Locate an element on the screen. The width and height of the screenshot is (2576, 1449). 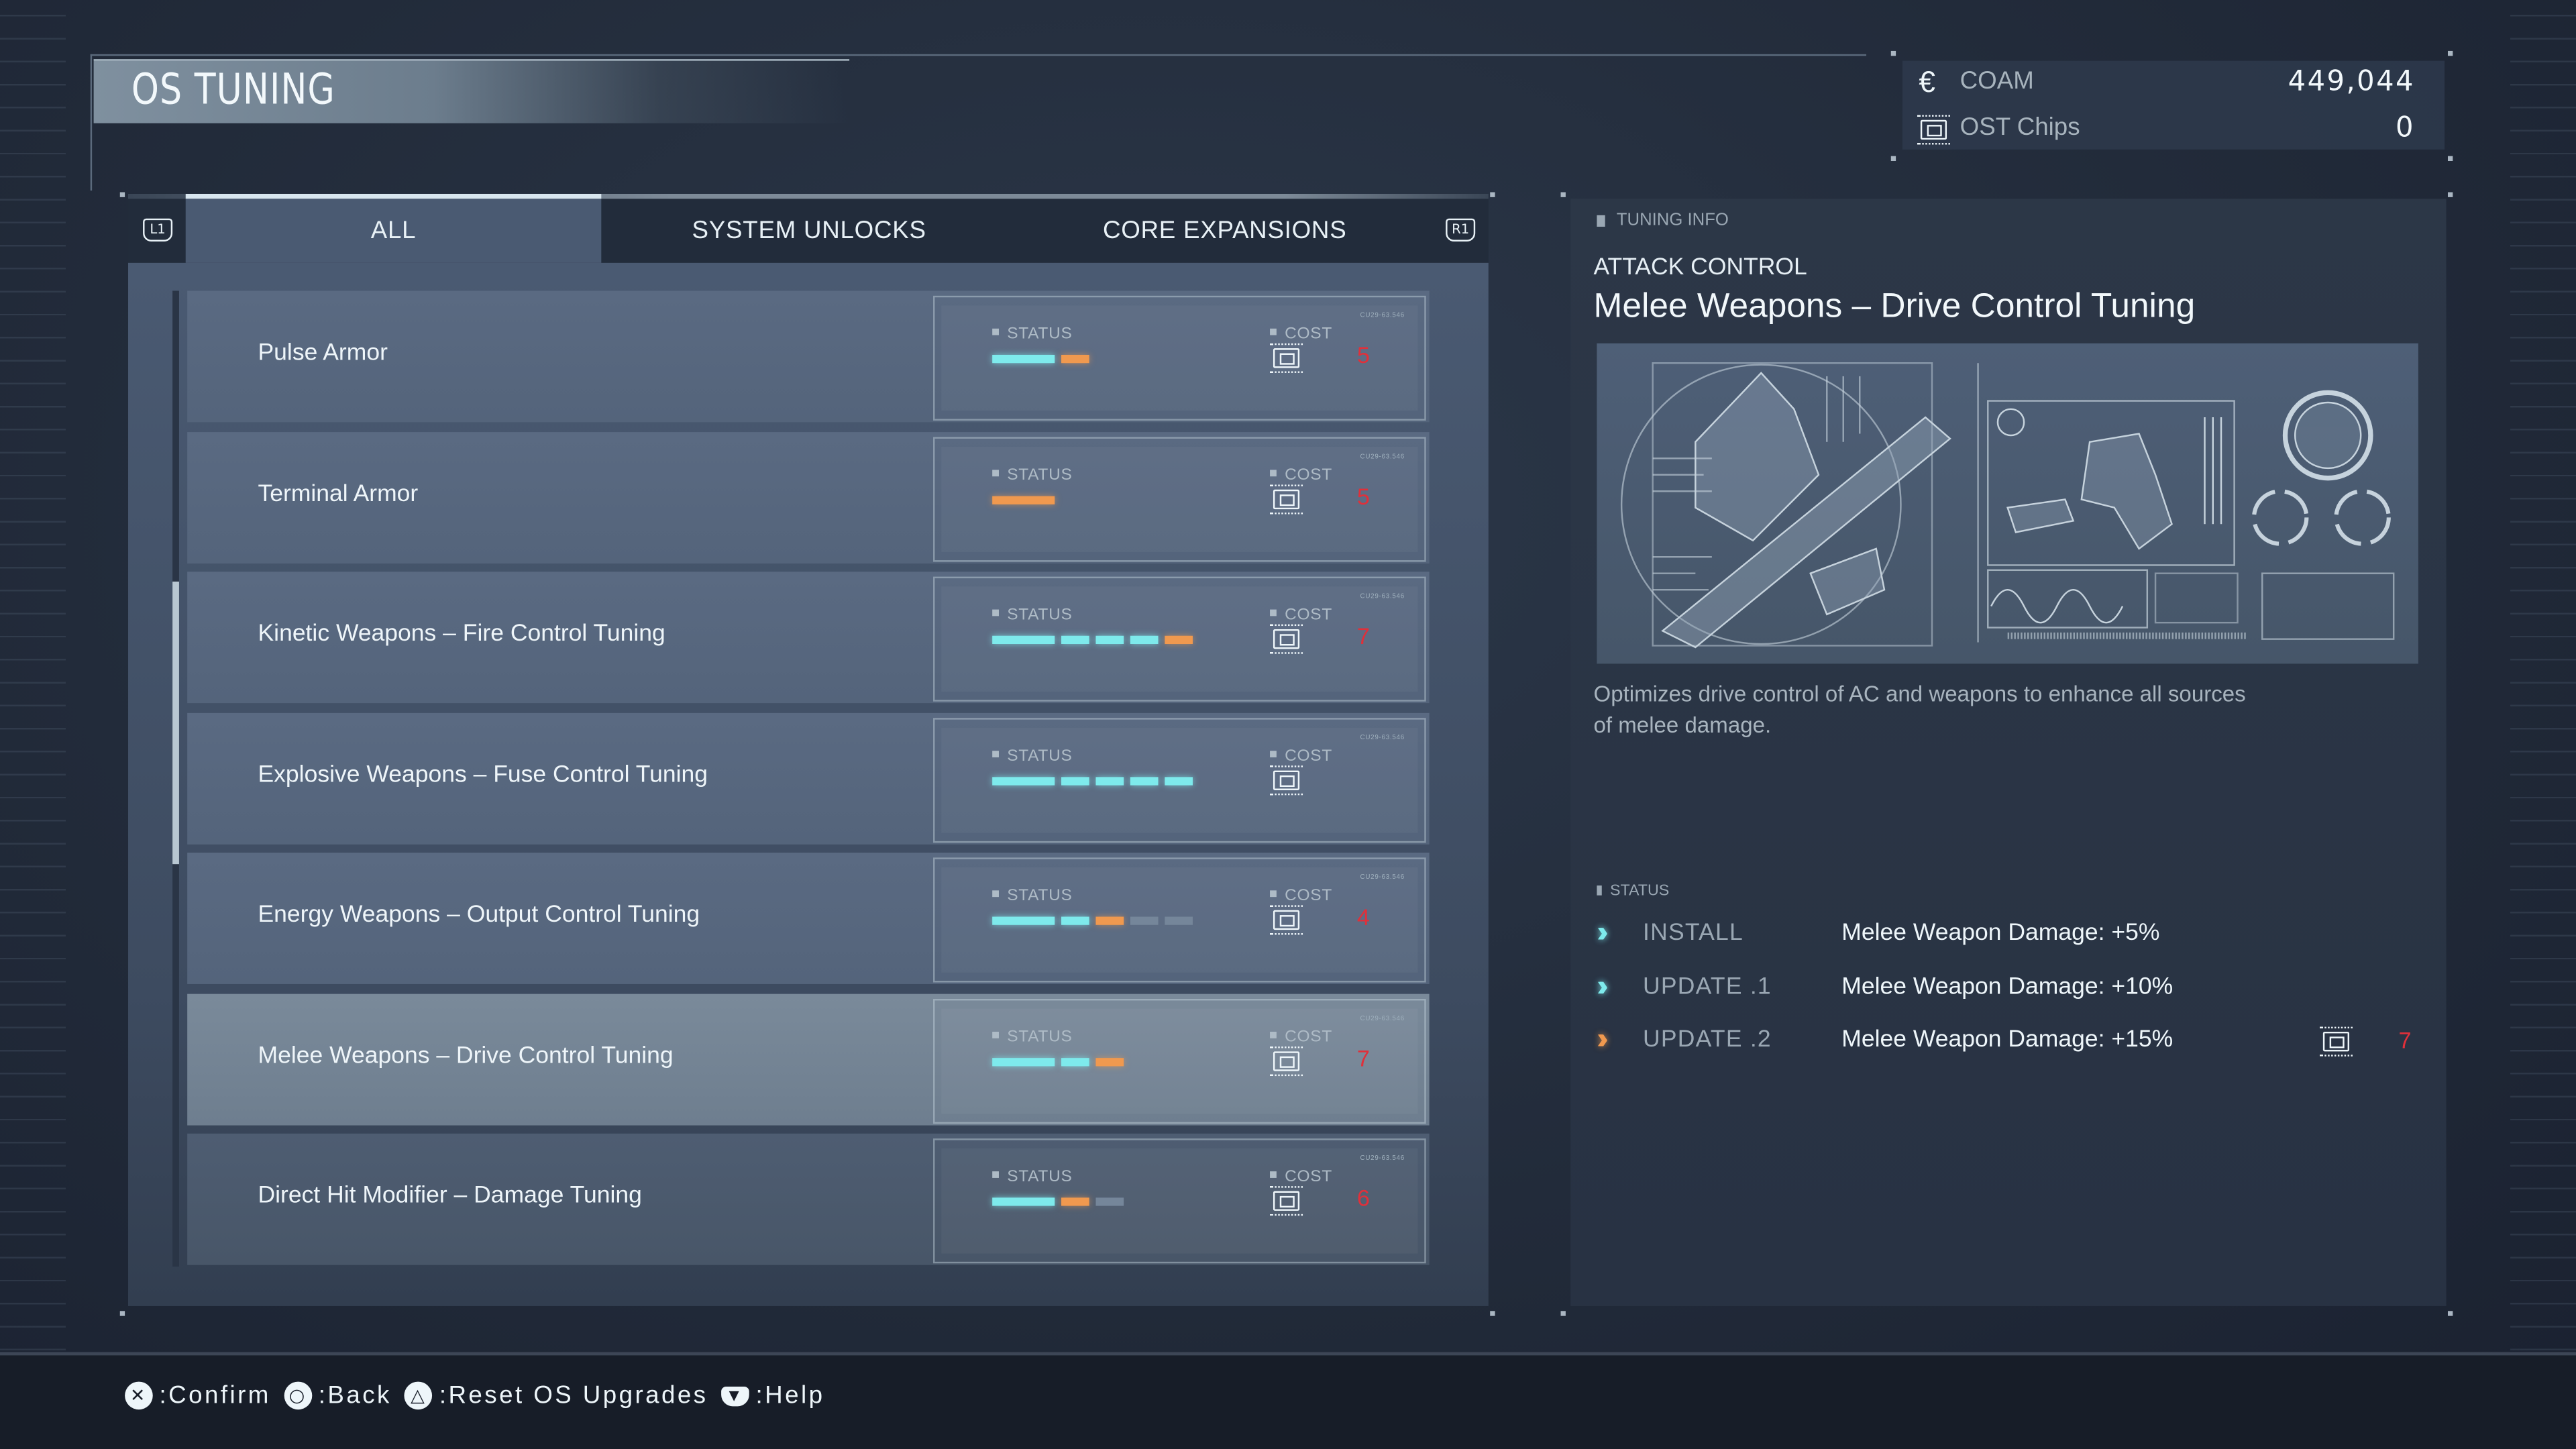
tuning-item-name: Terminal Armor is located at coordinates (338, 494).